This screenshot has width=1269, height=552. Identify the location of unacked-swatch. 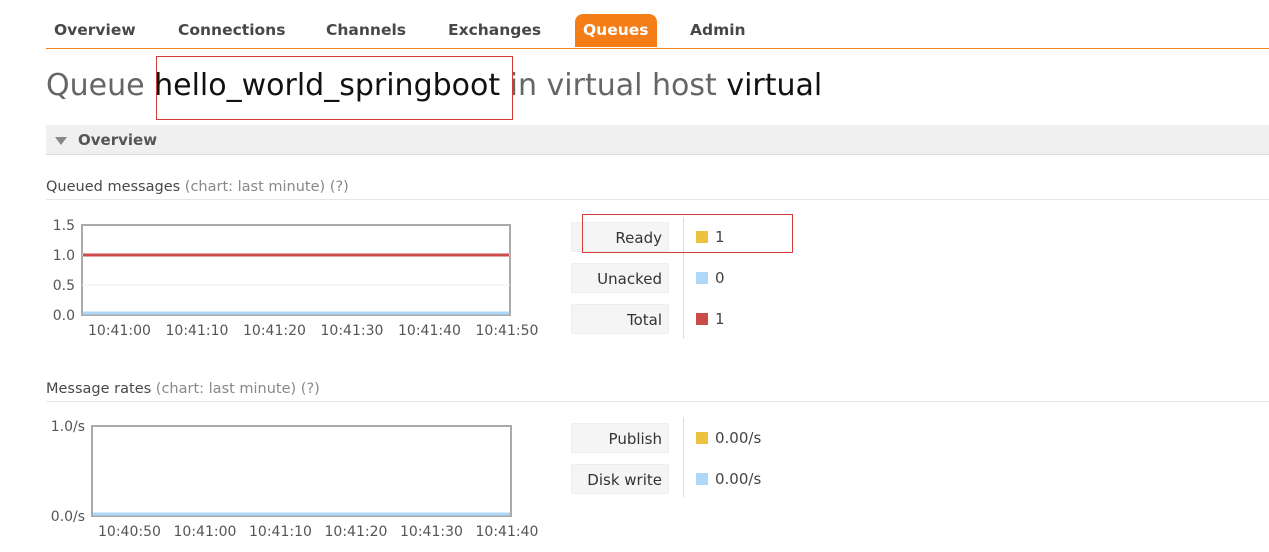
(702, 278).